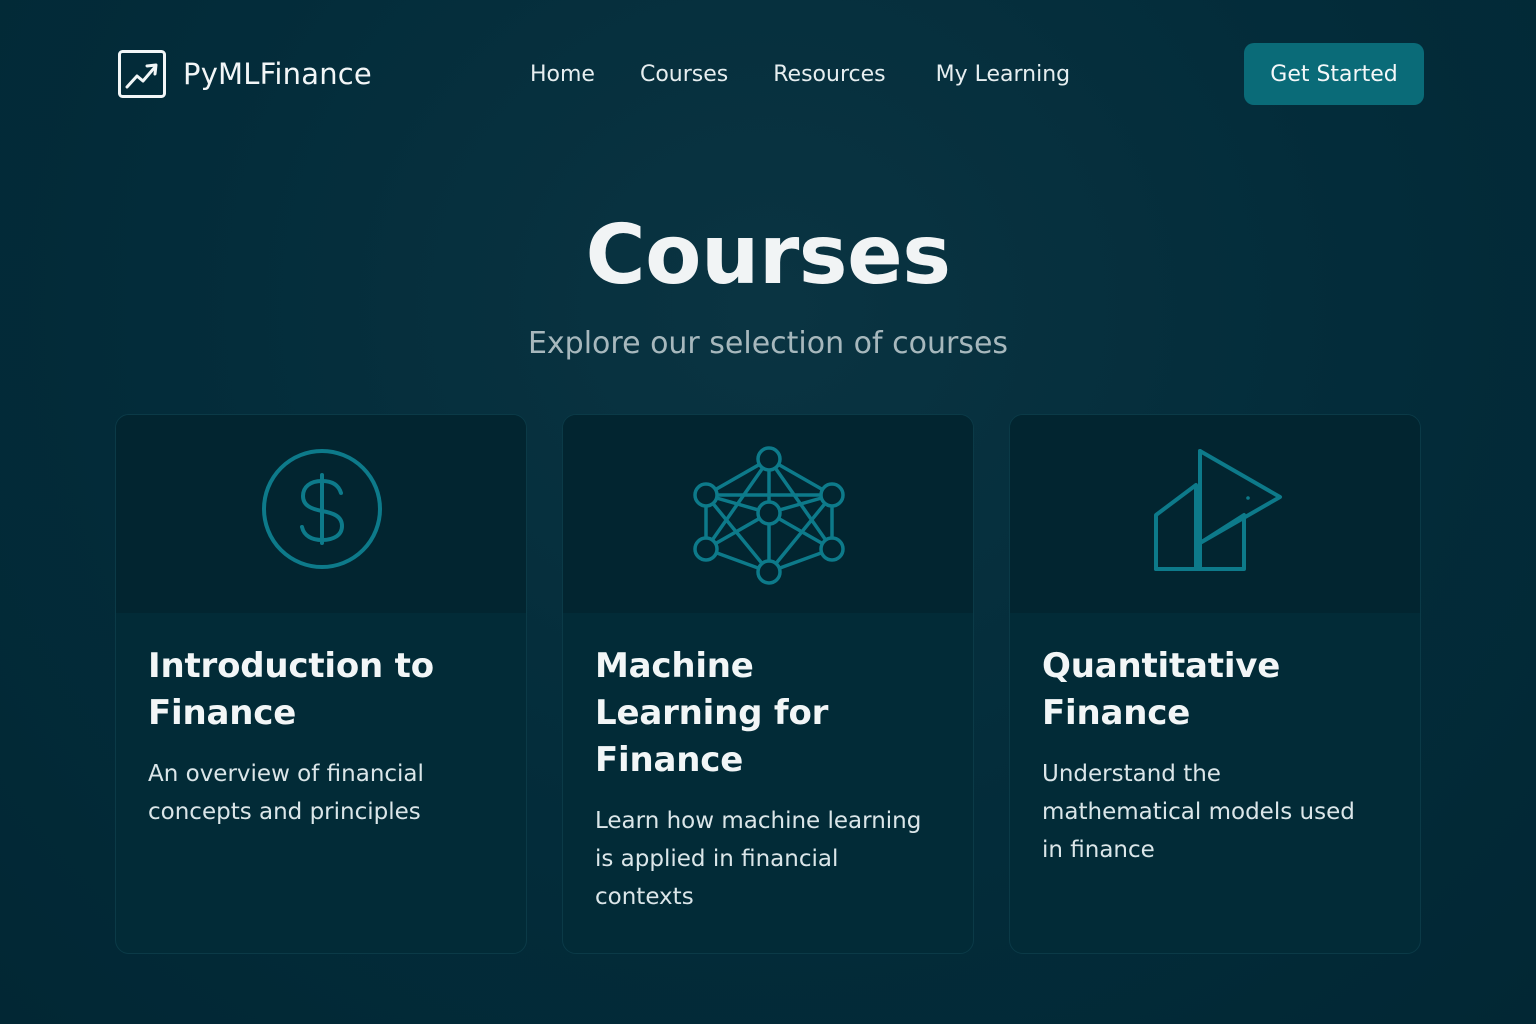  I want to click on neural-network-icon, so click(769, 515).